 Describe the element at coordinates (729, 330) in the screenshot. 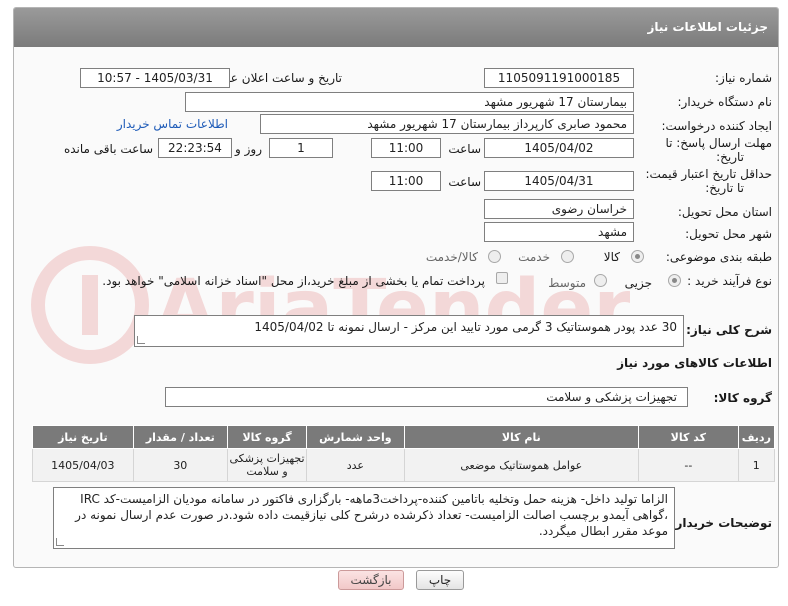

I see `summary-label: شرح کلی نیاز:` at that location.